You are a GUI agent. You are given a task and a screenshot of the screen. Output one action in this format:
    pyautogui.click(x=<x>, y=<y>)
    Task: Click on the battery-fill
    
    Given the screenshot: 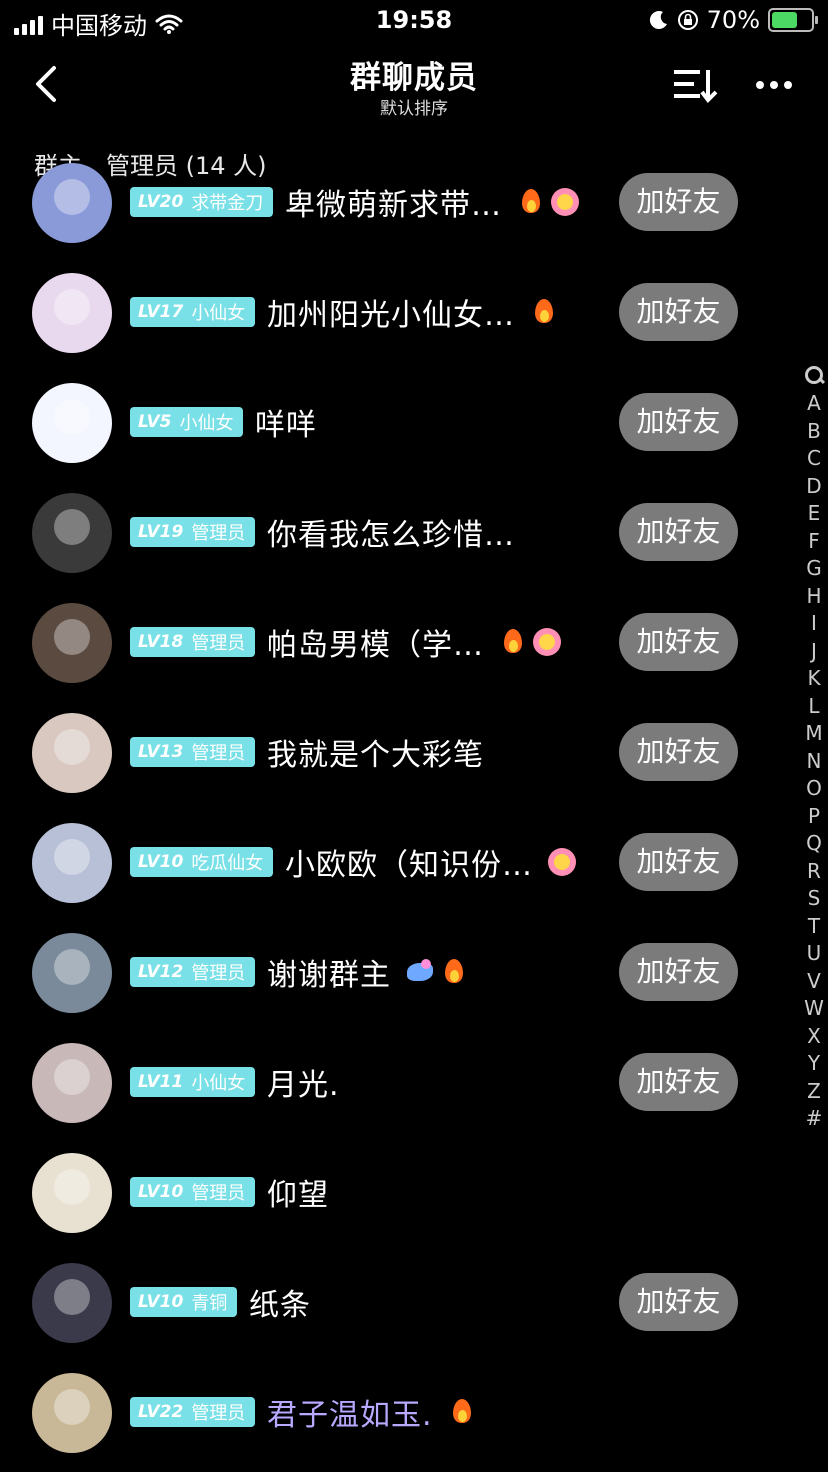 What is the action you would take?
    pyautogui.click(x=784, y=20)
    